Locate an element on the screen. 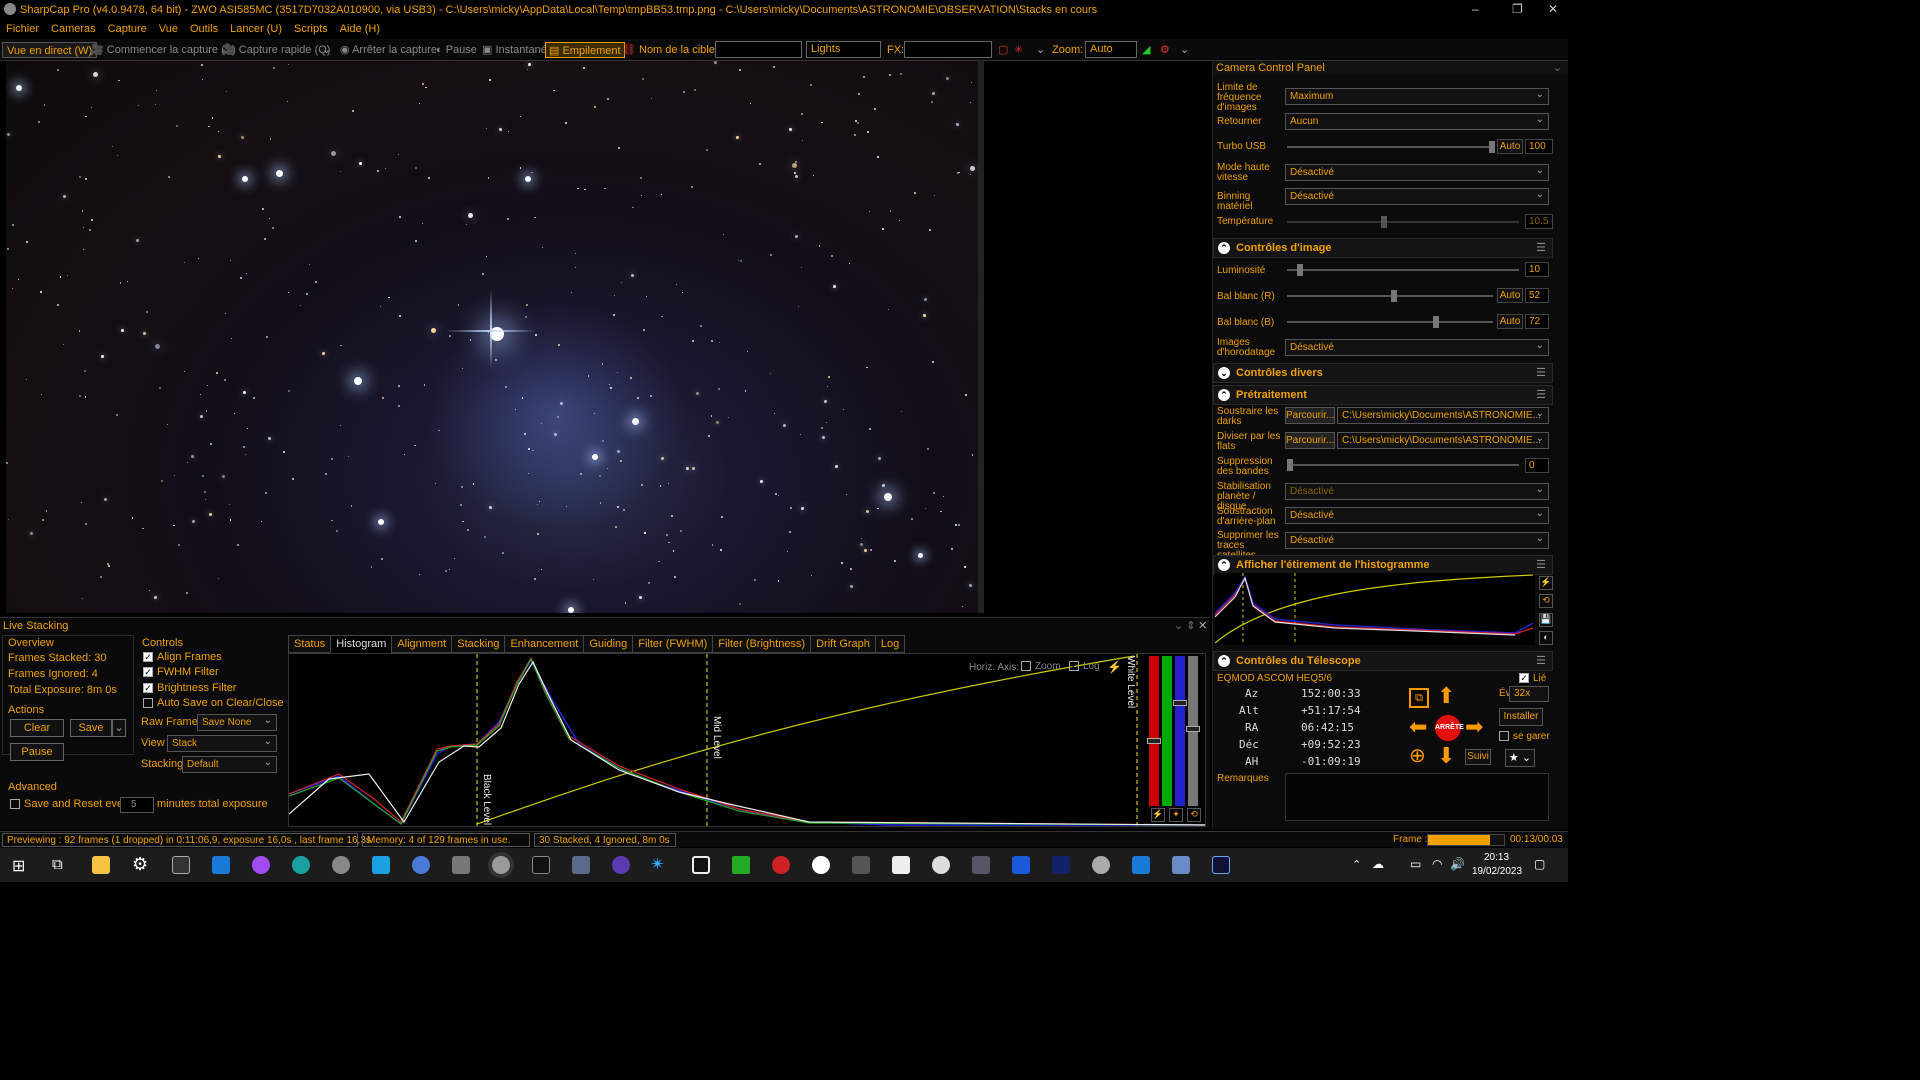  luminosity-value: 10 is located at coordinates (1537, 269).